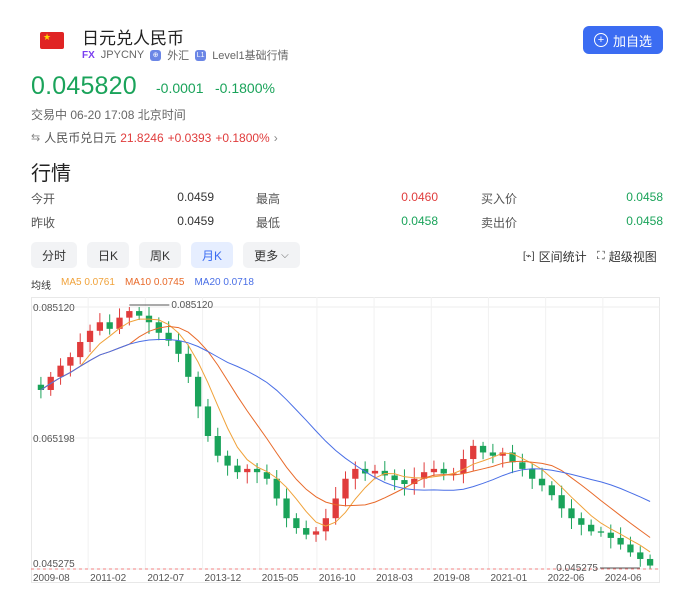 The image size is (686, 607). I want to click on tab-daily: 日K, so click(108, 255).